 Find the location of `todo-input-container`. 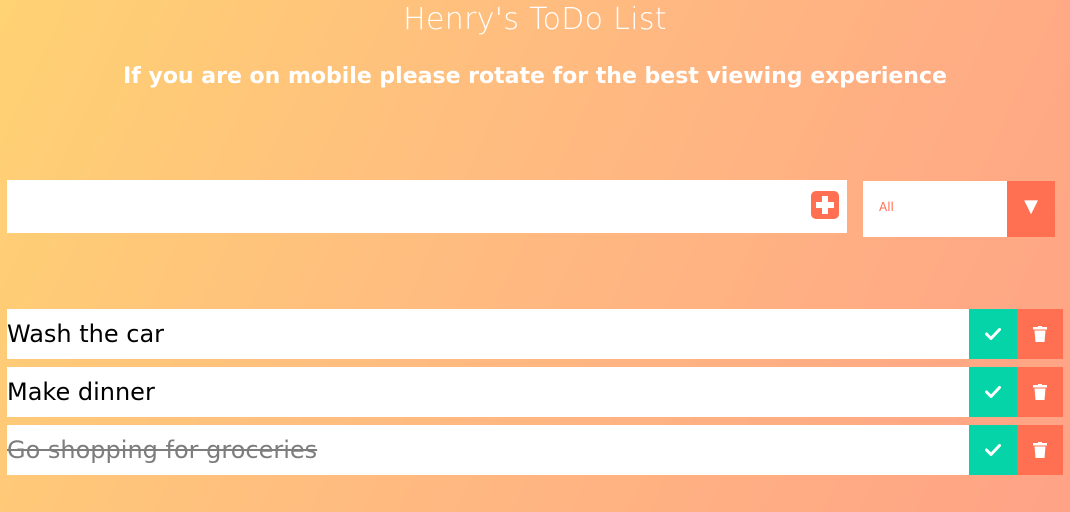

todo-input-container is located at coordinates (427, 206).